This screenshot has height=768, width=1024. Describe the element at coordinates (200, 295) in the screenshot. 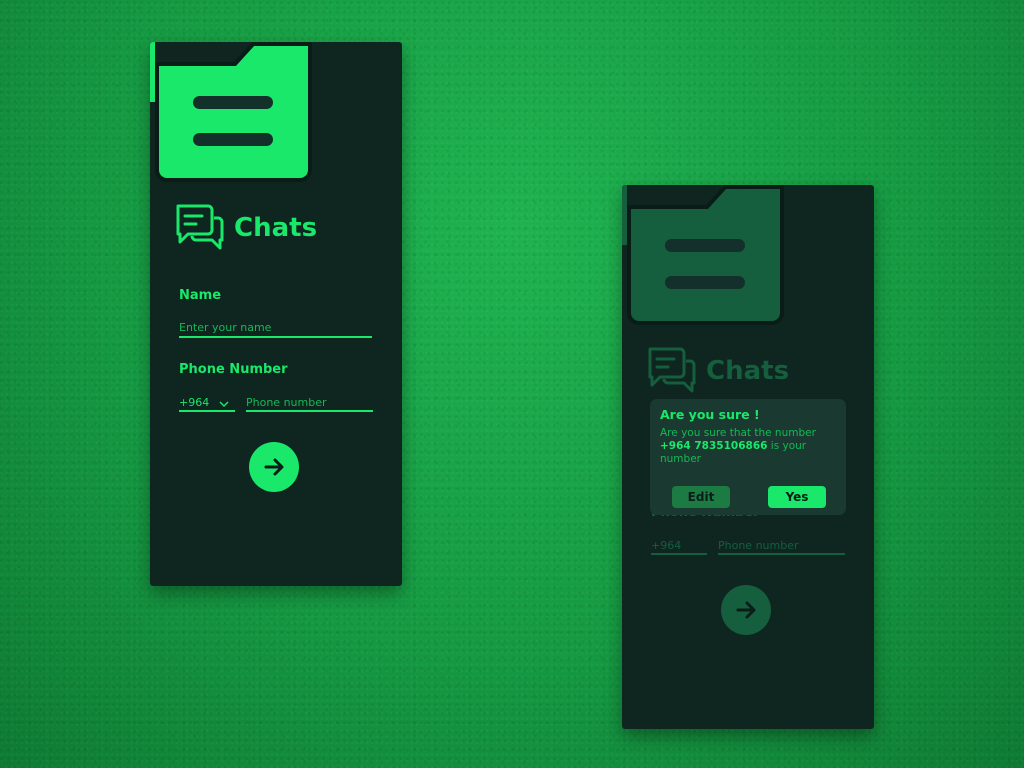

I see `name-label: Name` at that location.